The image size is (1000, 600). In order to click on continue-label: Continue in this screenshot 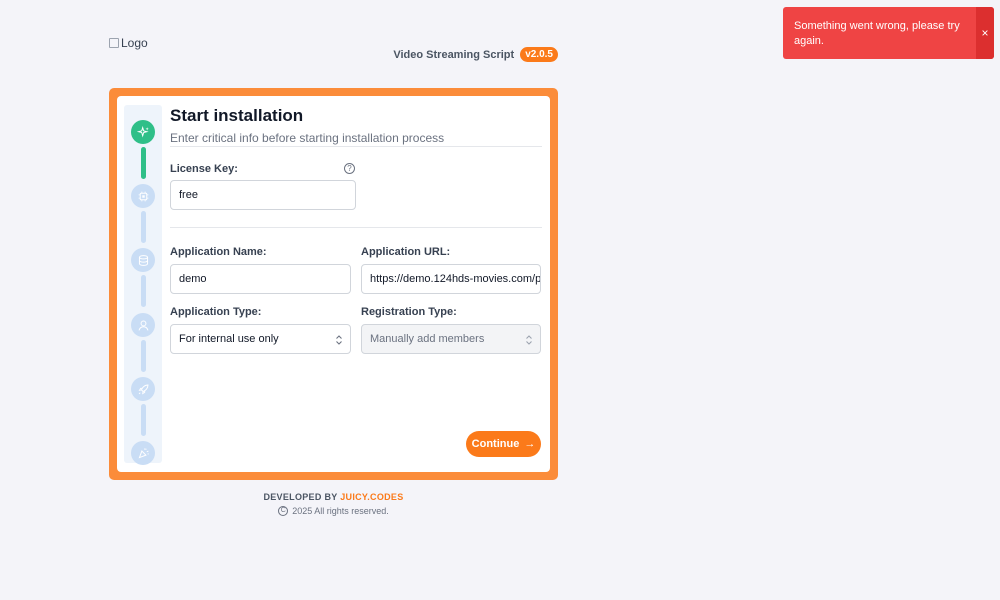, I will do `click(495, 444)`.